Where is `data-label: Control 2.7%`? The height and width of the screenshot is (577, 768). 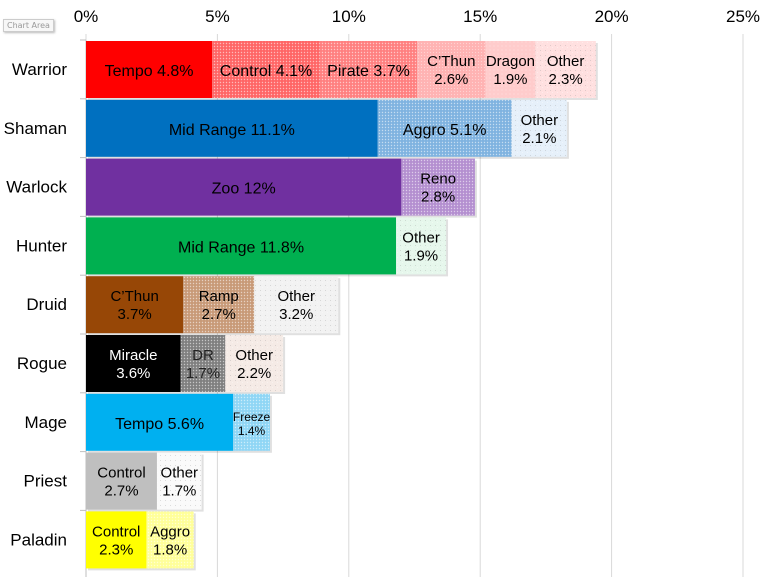
data-label: Control 2.7% is located at coordinates (121, 482).